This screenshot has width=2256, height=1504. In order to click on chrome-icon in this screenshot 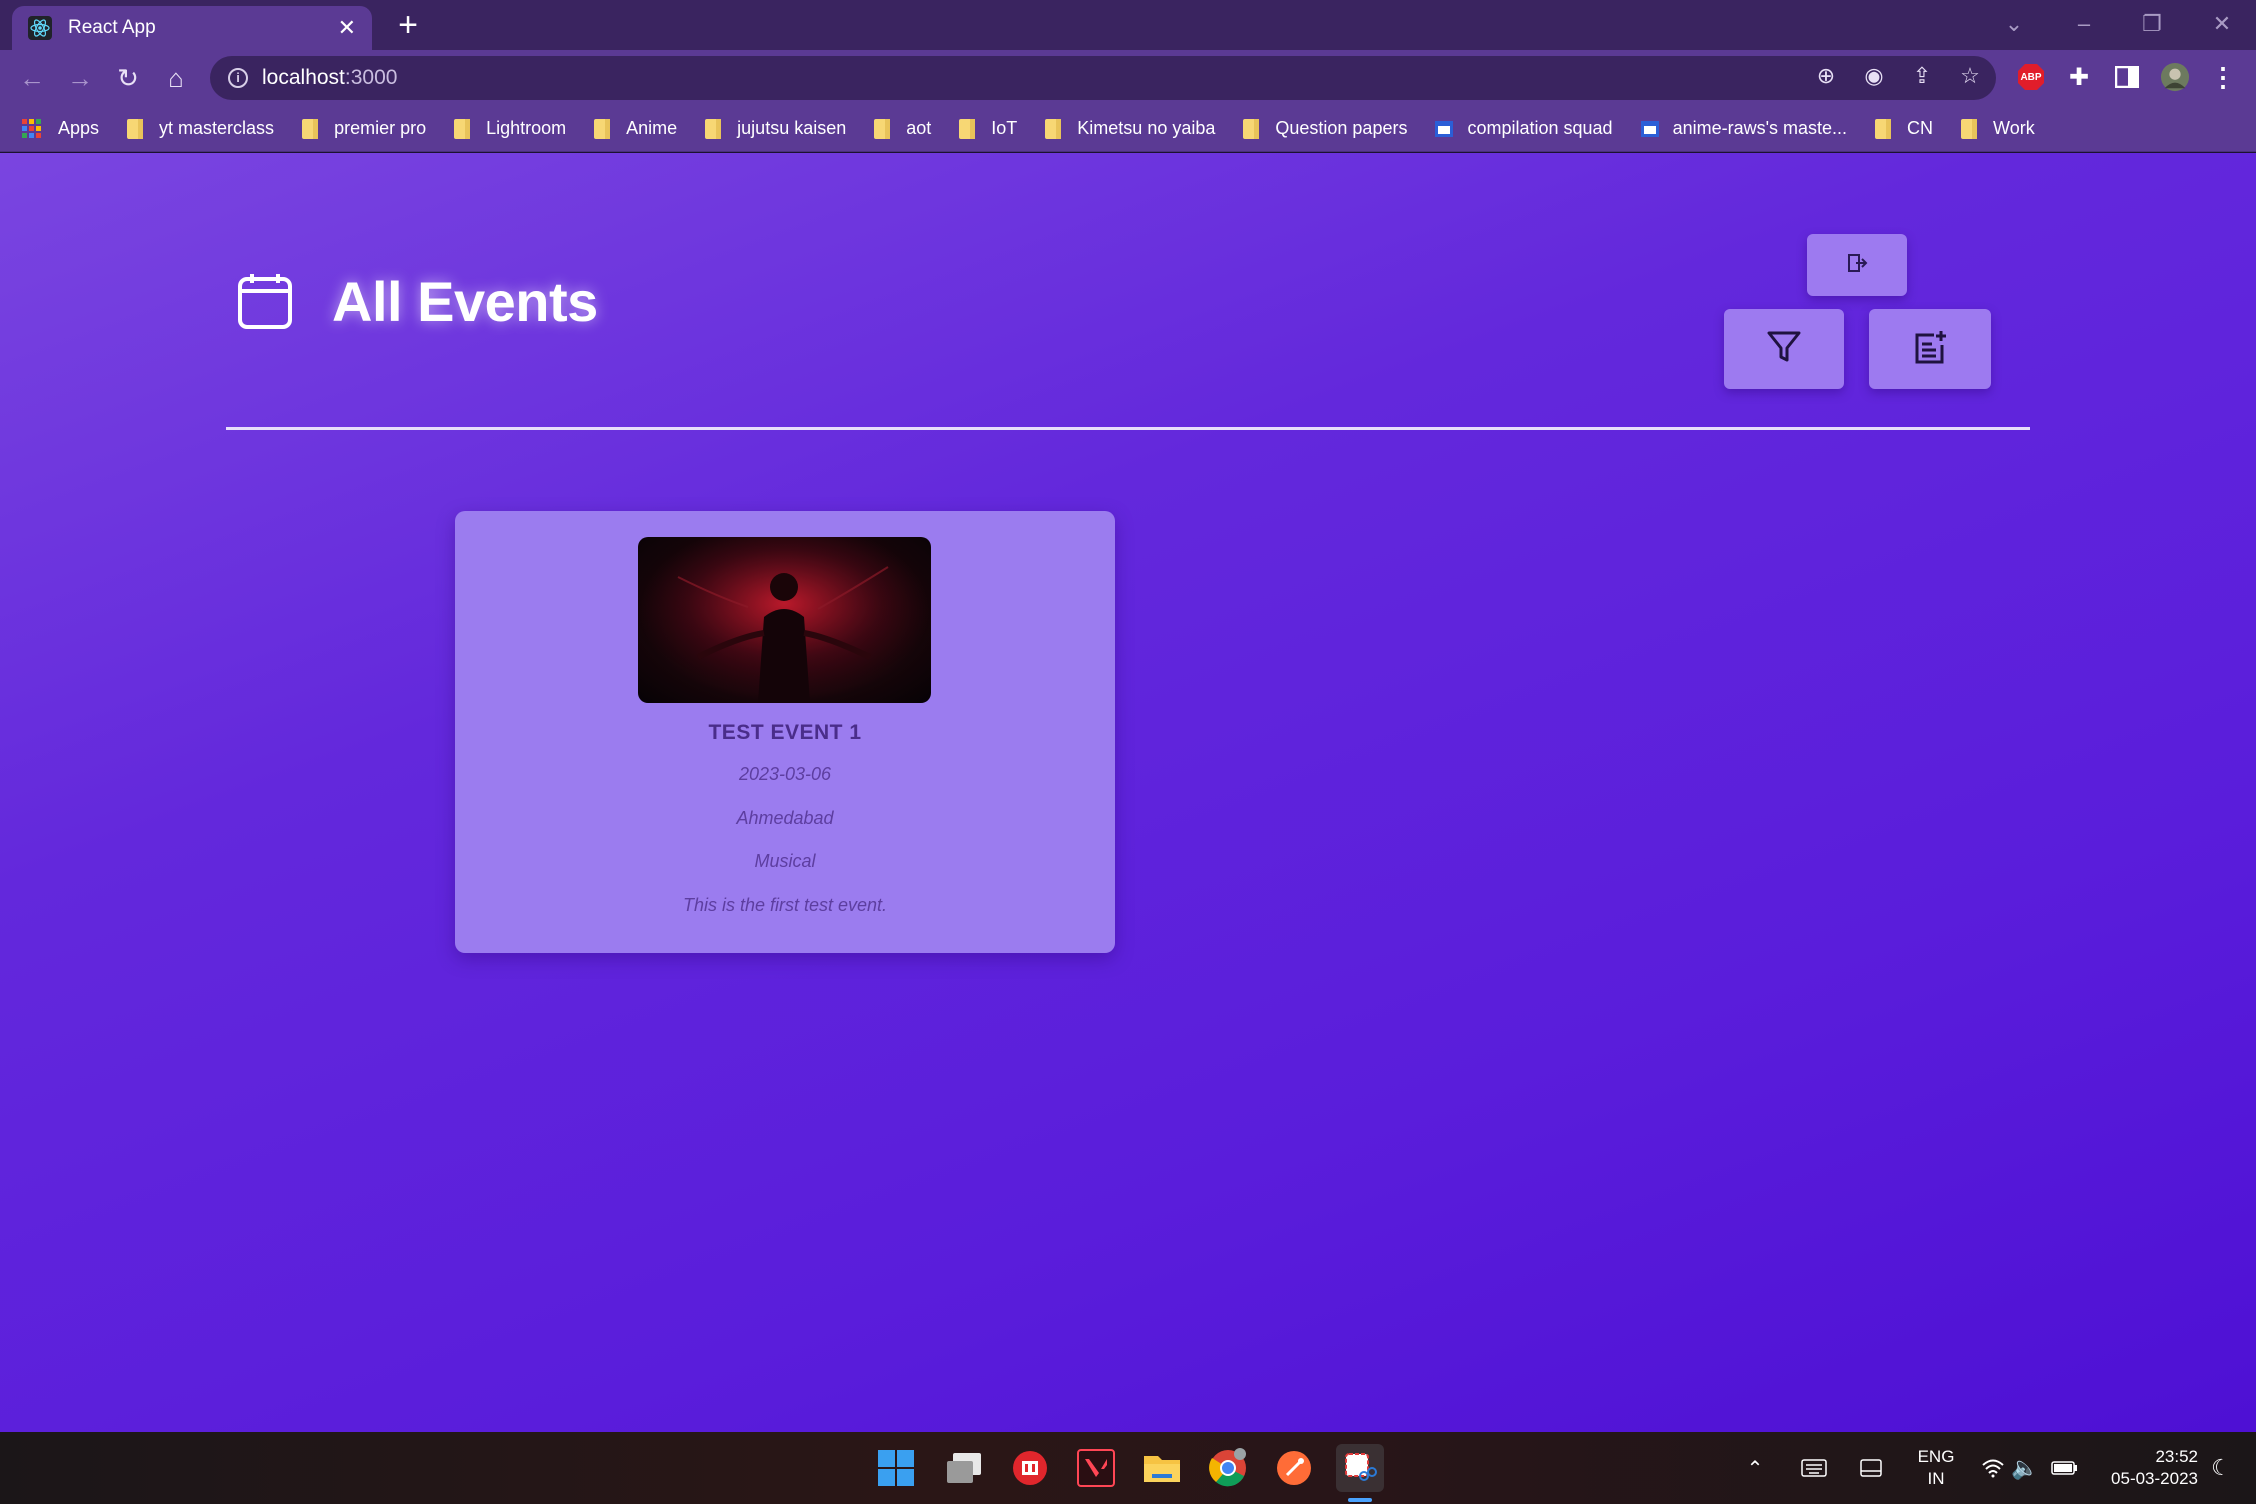, I will do `click(1228, 1468)`.